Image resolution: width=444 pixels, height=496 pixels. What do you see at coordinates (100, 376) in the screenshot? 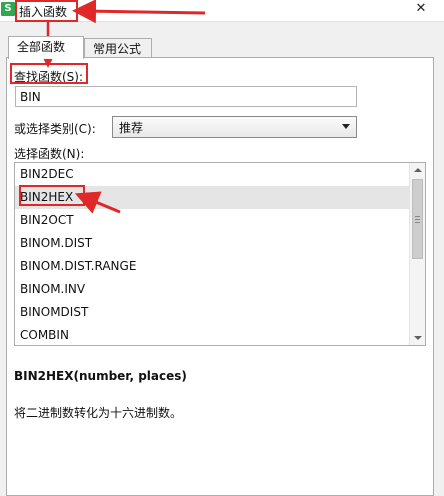
I see `function-signature: BIN2HEX(number, places)` at bounding box center [100, 376].